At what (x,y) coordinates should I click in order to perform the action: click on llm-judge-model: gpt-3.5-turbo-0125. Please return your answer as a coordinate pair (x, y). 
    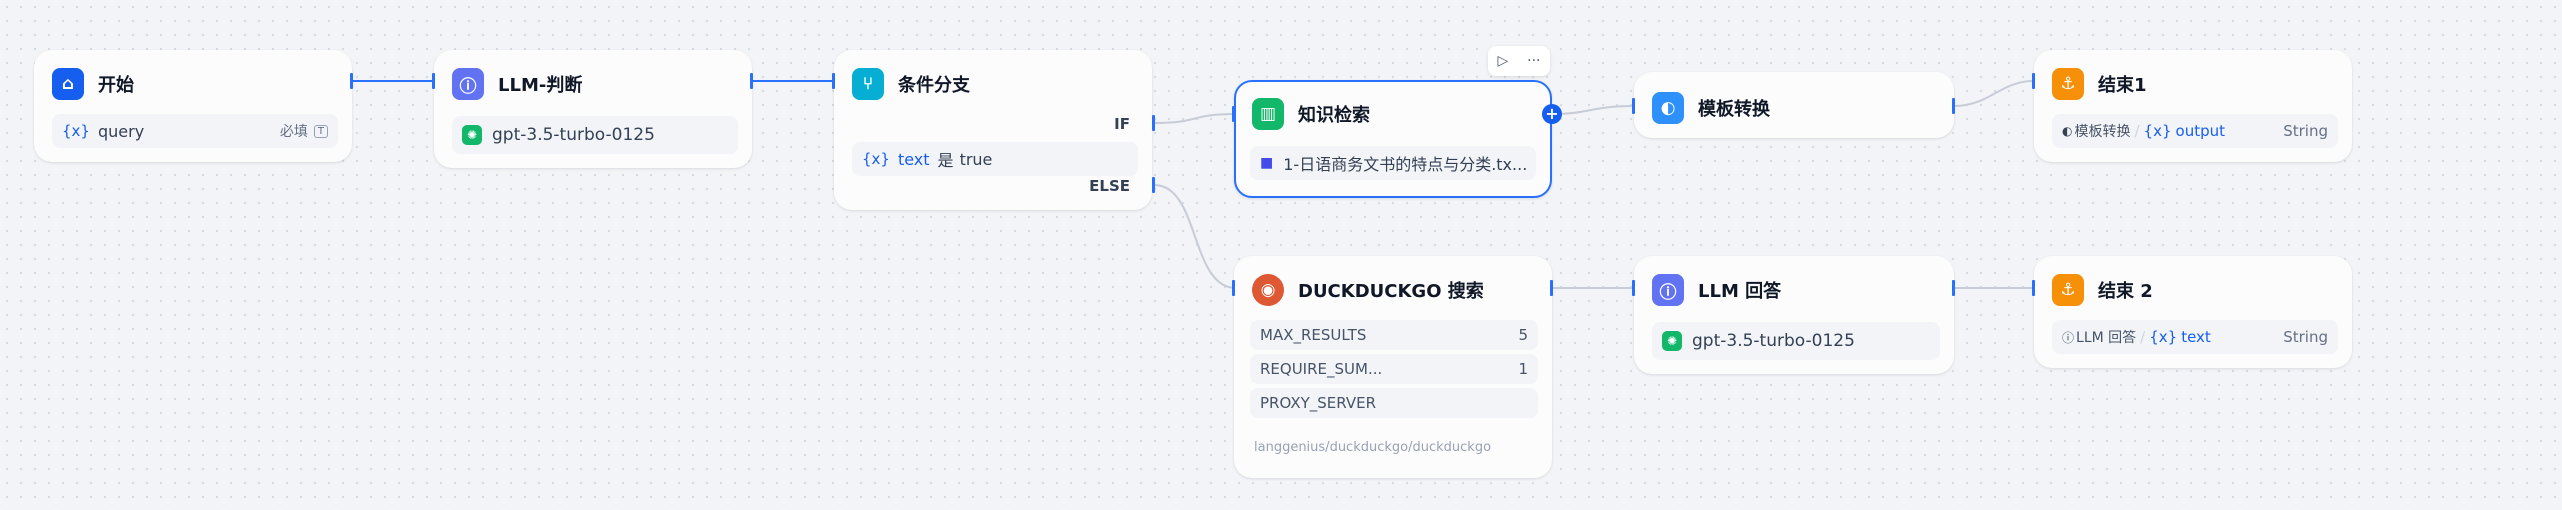
    Looking at the image, I should click on (573, 135).